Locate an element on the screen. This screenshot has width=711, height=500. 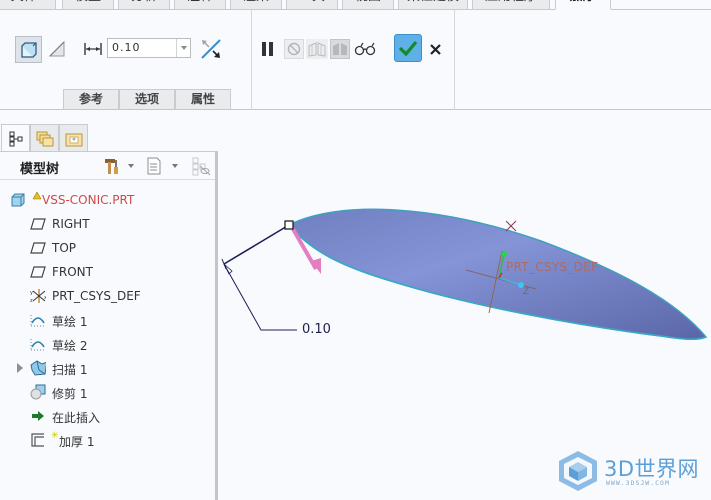
tree-item-part: VSS-CONIC.PRT is located at coordinates (107, 200).